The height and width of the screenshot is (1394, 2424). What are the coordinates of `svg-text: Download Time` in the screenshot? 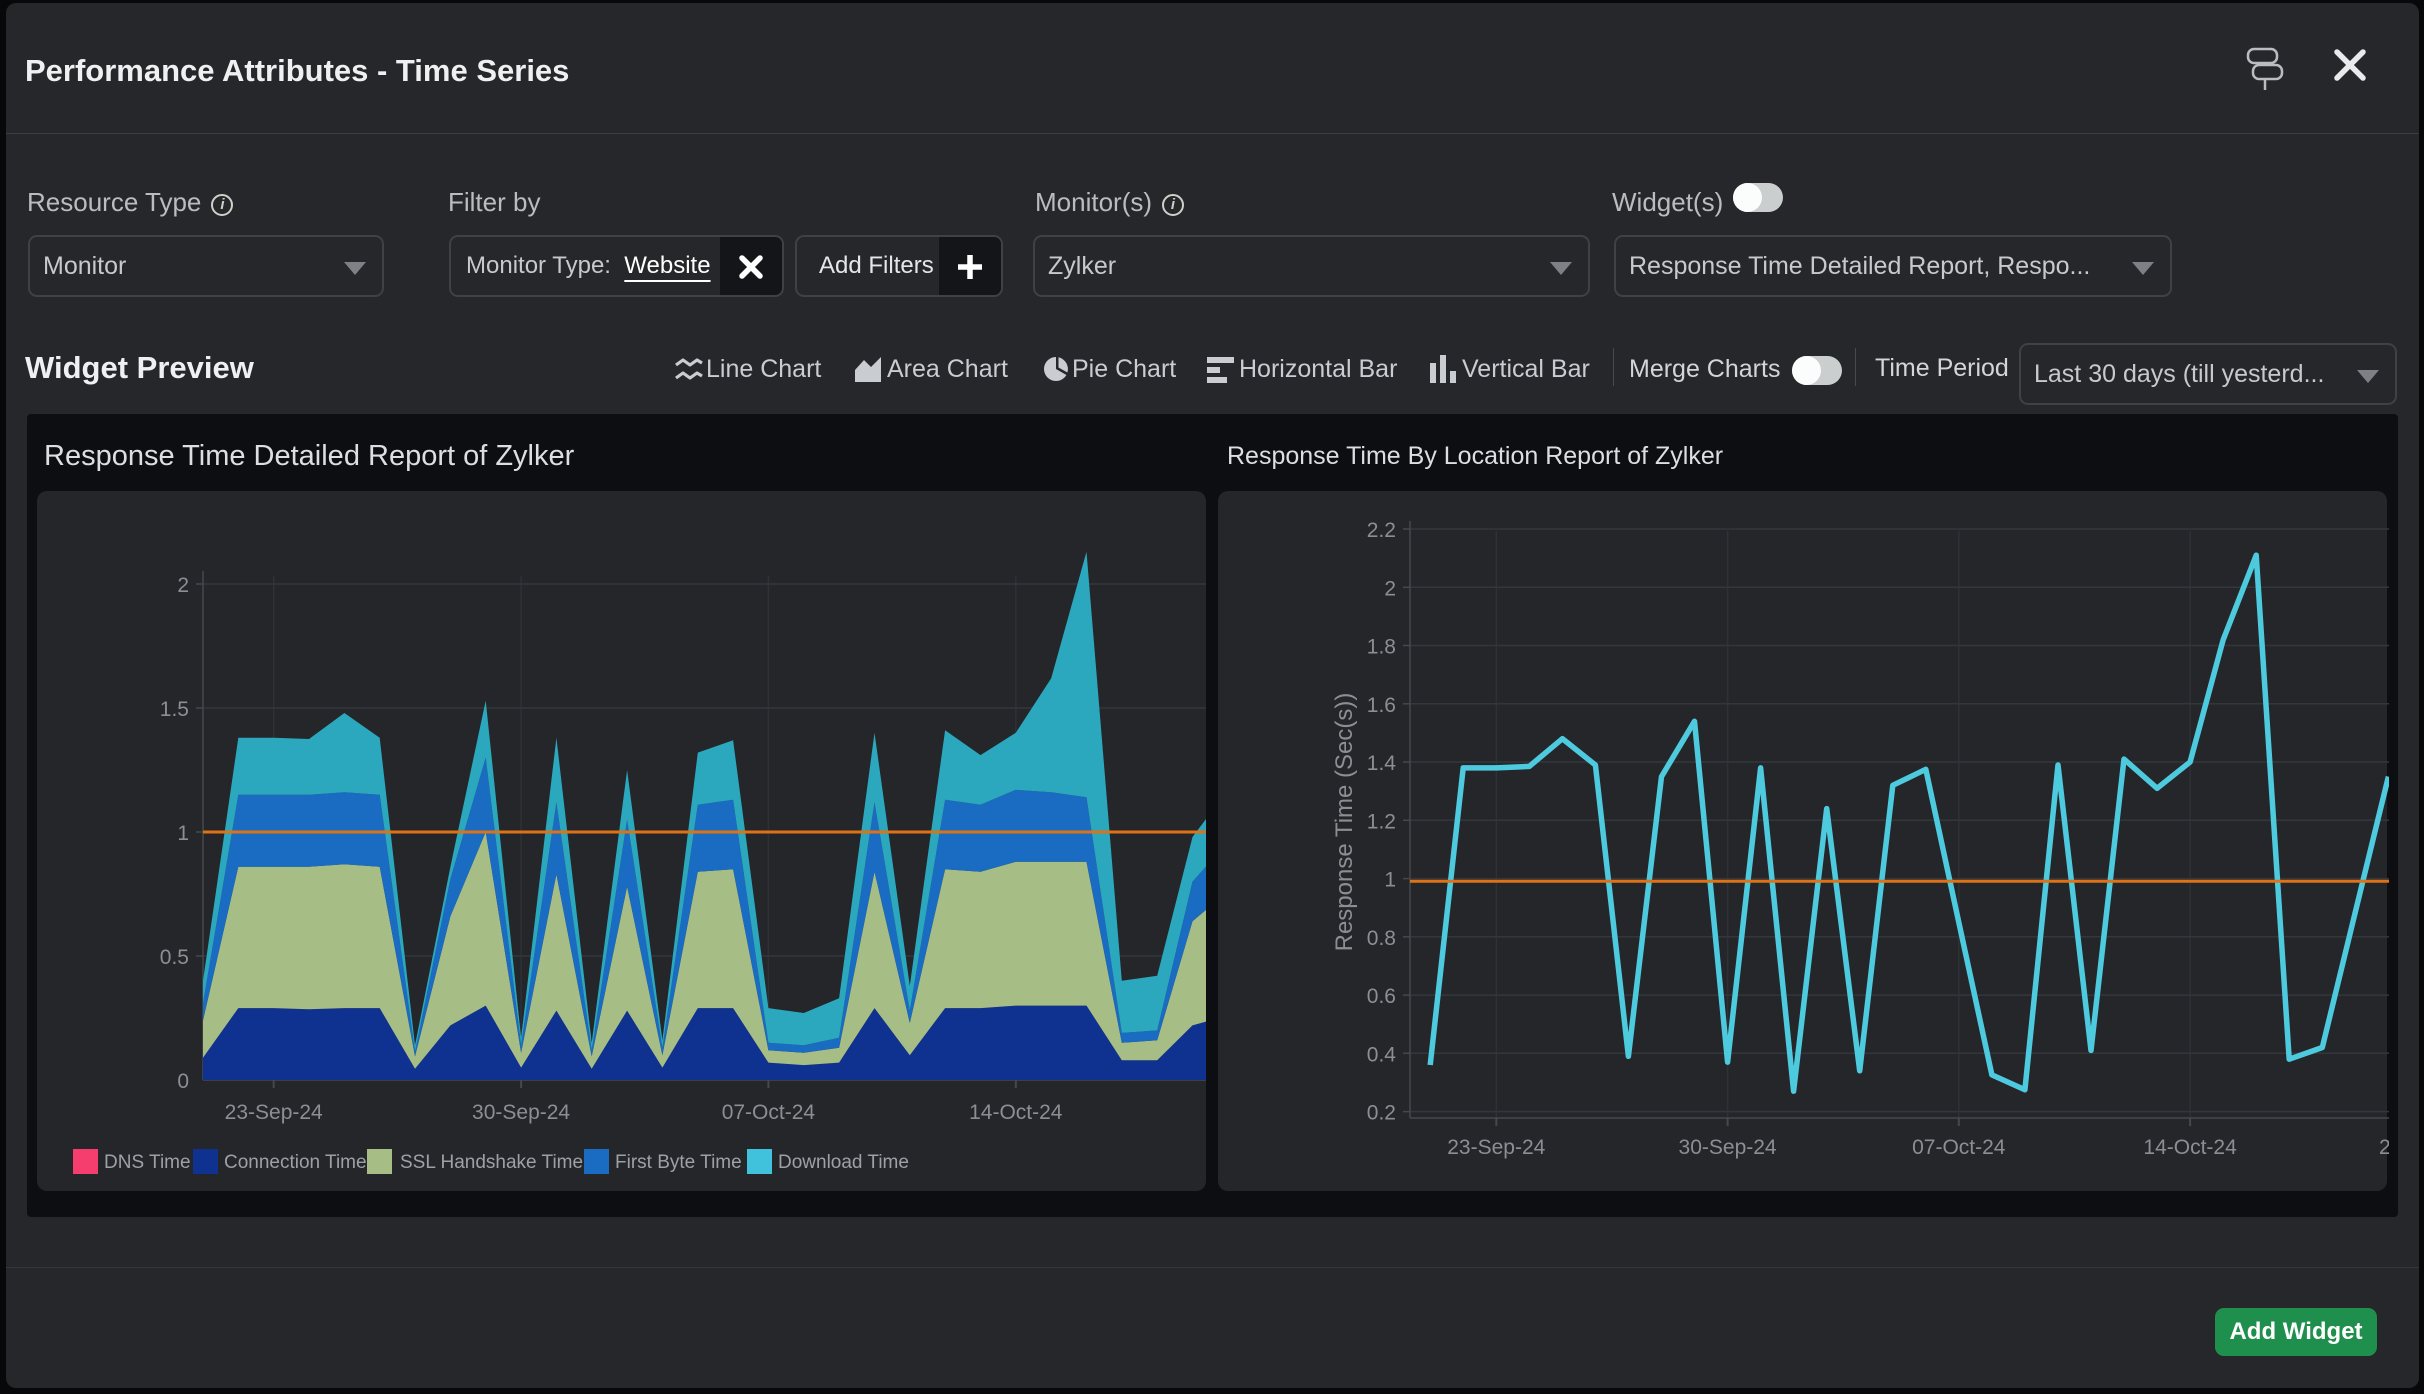 It's located at (843, 1162).